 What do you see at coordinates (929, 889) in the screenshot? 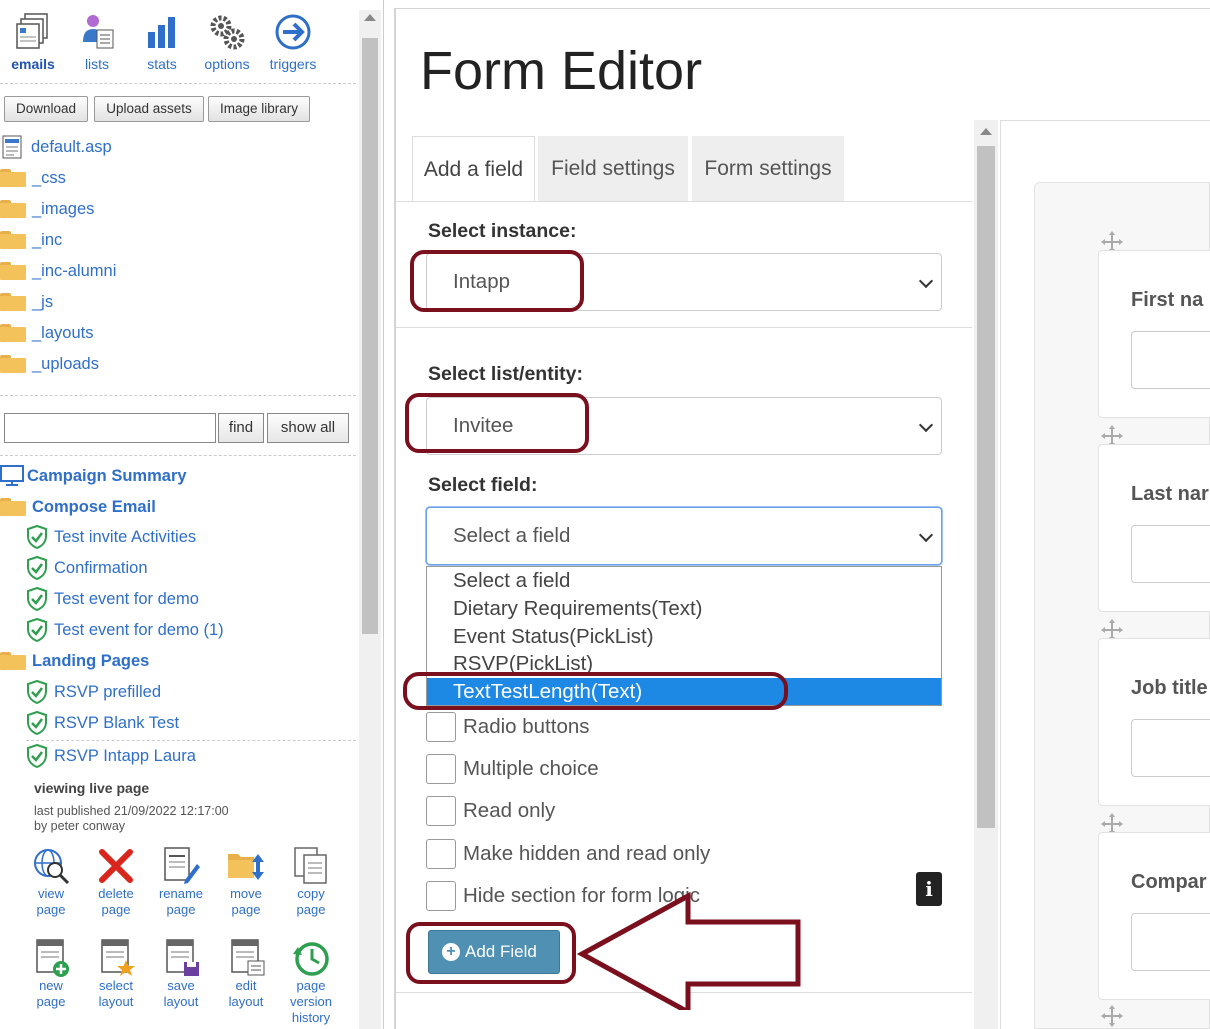
I see `info-icon: i` at bounding box center [929, 889].